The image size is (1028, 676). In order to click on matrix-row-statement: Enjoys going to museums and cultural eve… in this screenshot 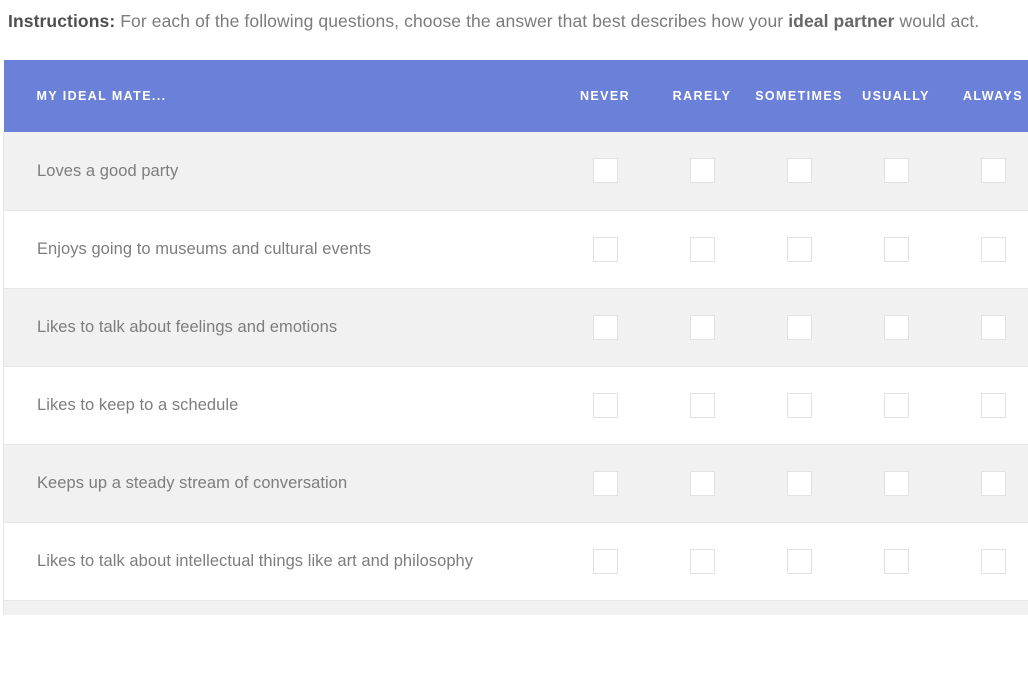, I will do `click(280, 249)`.